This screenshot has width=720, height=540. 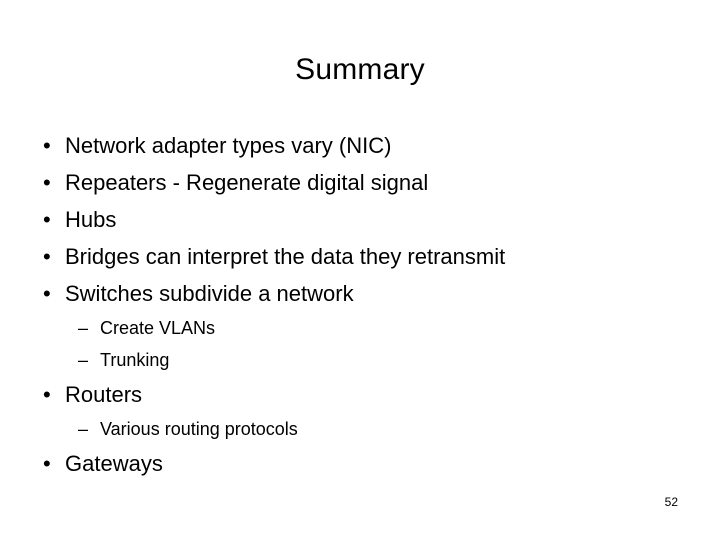 I want to click on page-number: 52, so click(x=671, y=502).